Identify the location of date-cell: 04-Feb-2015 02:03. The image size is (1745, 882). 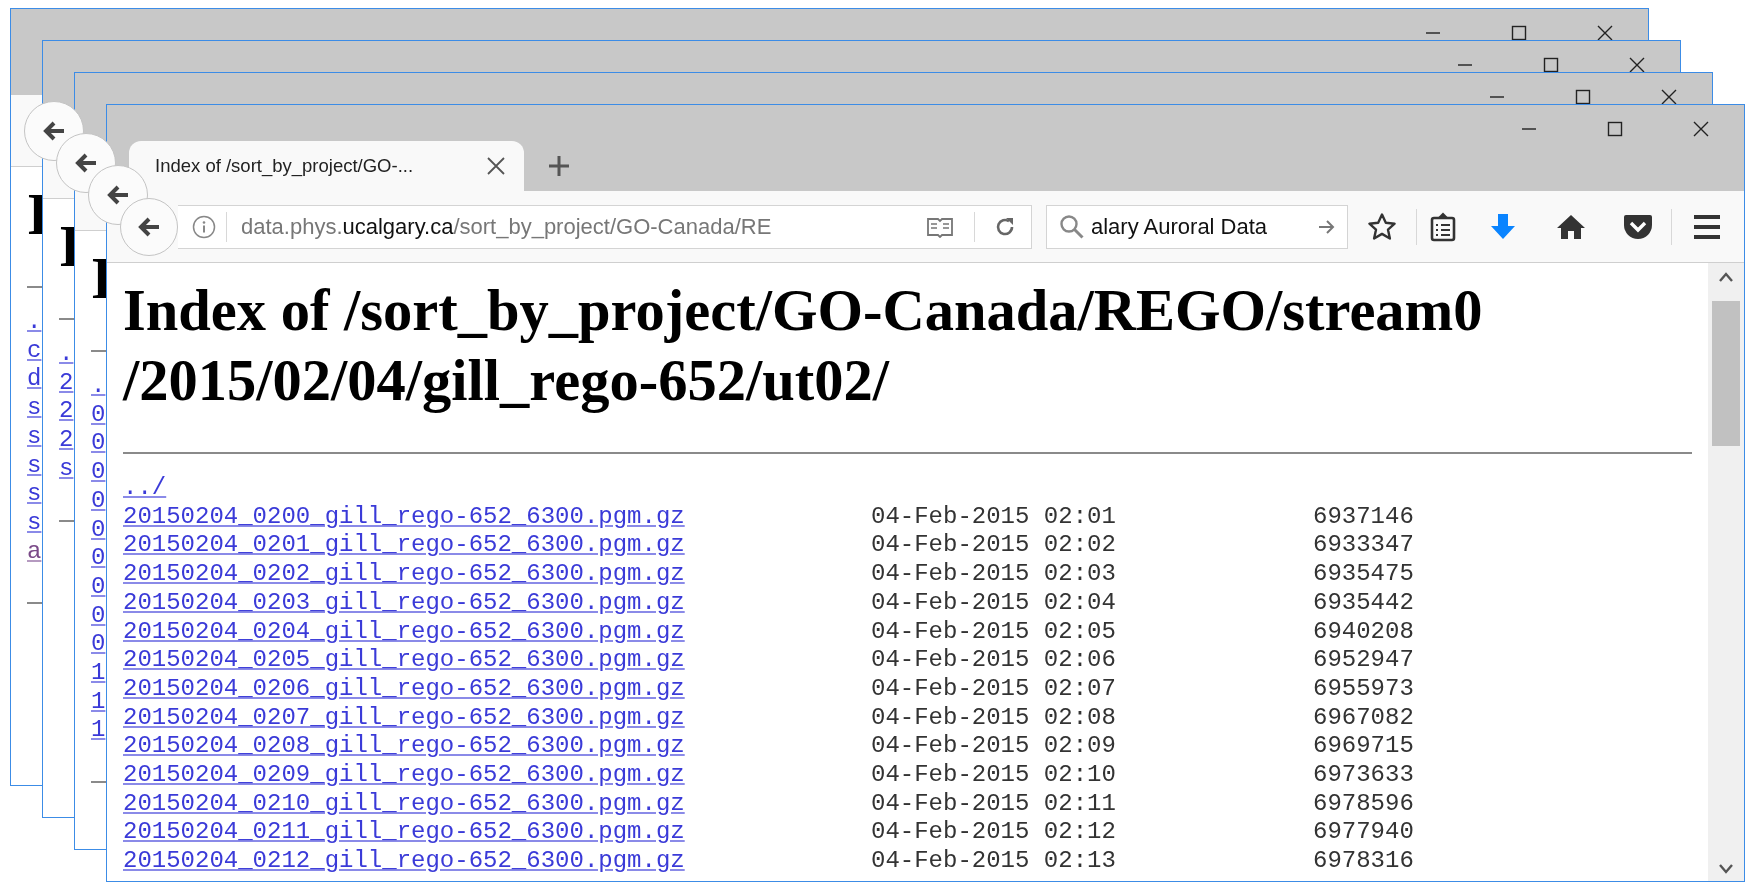
(993, 574).